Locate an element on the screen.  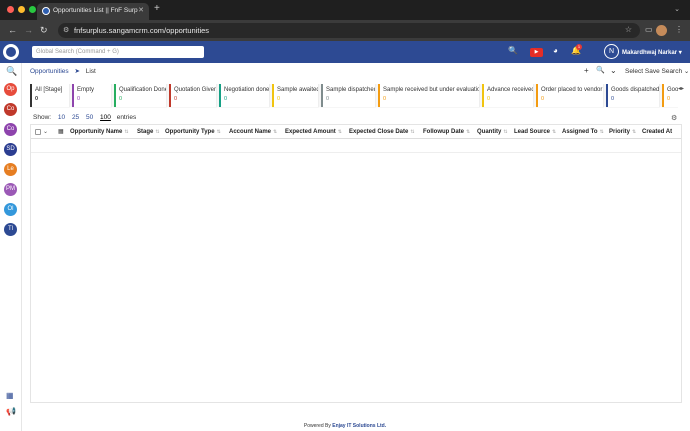
search-contact-icon: 🔍 is located at coordinates (513, 50).